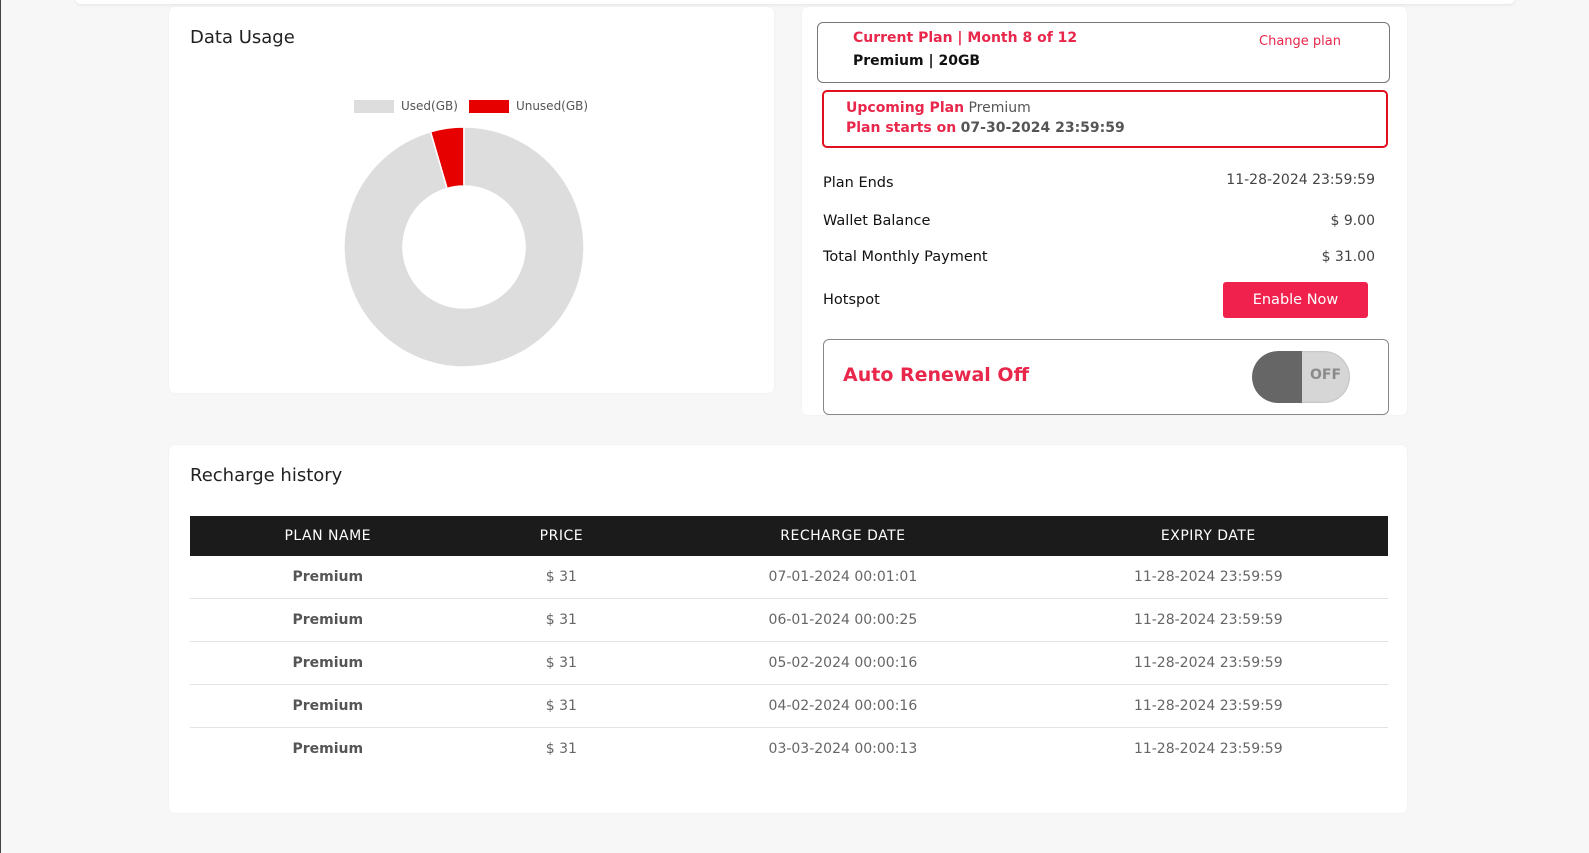 Image resolution: width=1589 pixels, height=853 pixels. I want to click on toggle-knob, so click(1277, 377).